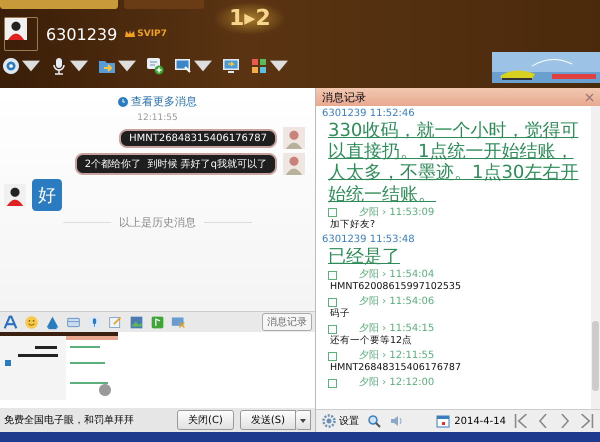 Image resolution: width=600 pixels, height=442 pixels. What do you see at coordinates (157, 118) in the screenshot?
I see `timestamp: 12:11:55` at bounding box center [157, 118].